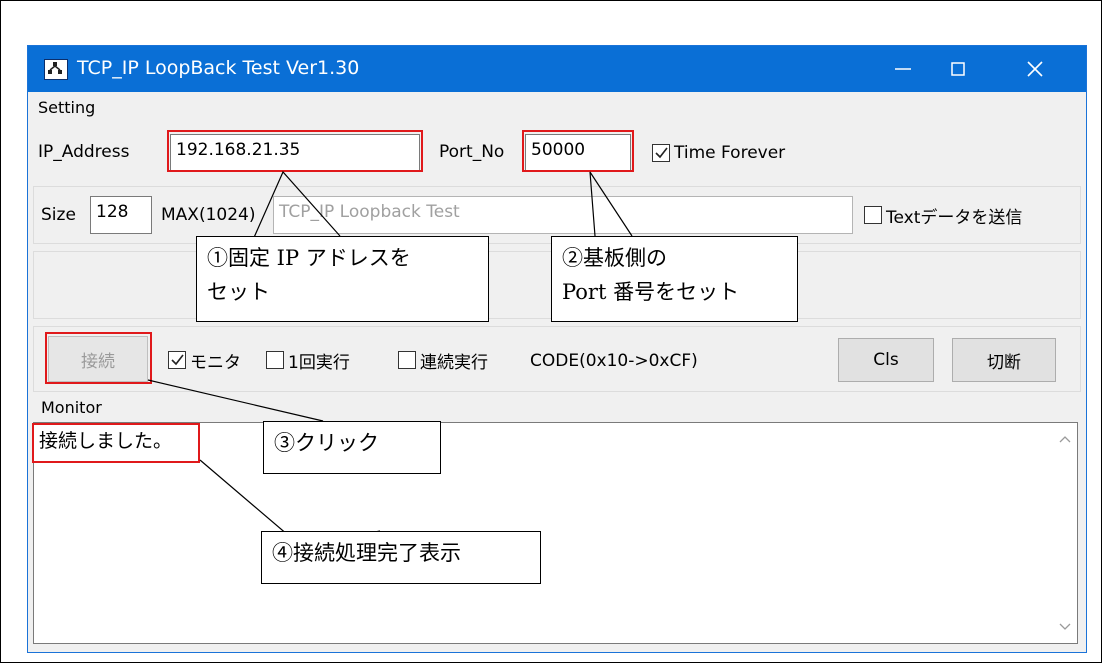 The height and width of the screenshot is (663, 1102). I want to click on annotation-port-no: ②基板側の Port 番号をセット, so click(674, 279).